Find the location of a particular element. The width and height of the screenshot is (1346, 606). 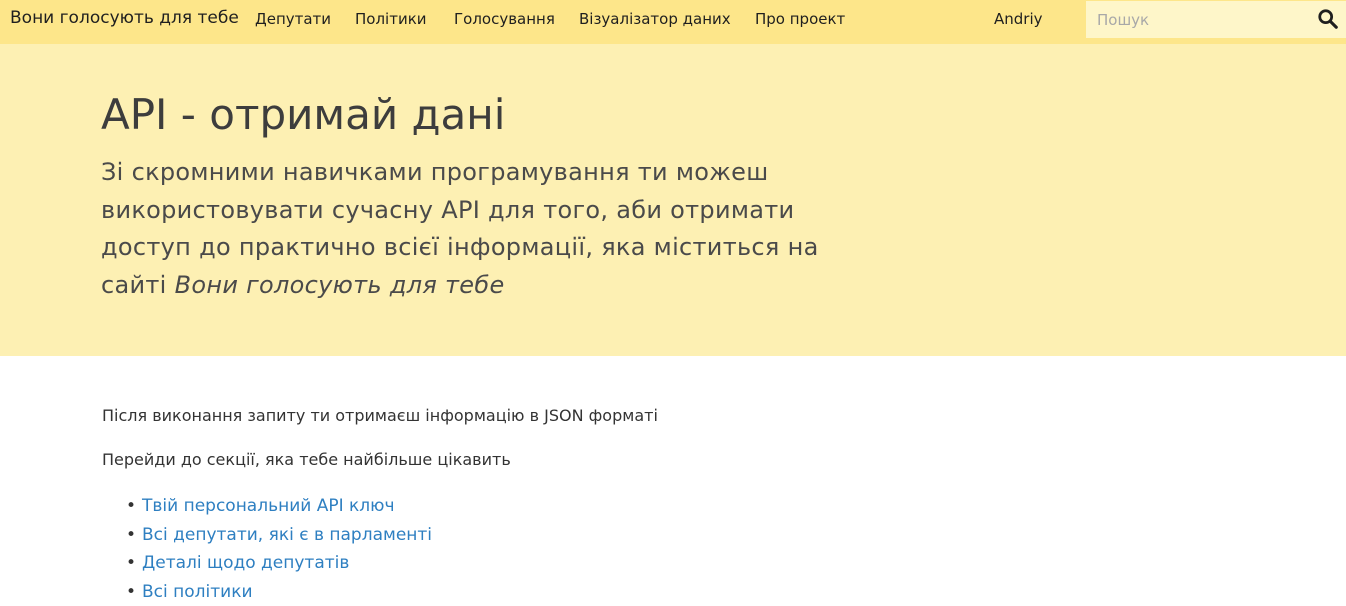

page-title: API - отримай дані is located at coordinates (303, 114).